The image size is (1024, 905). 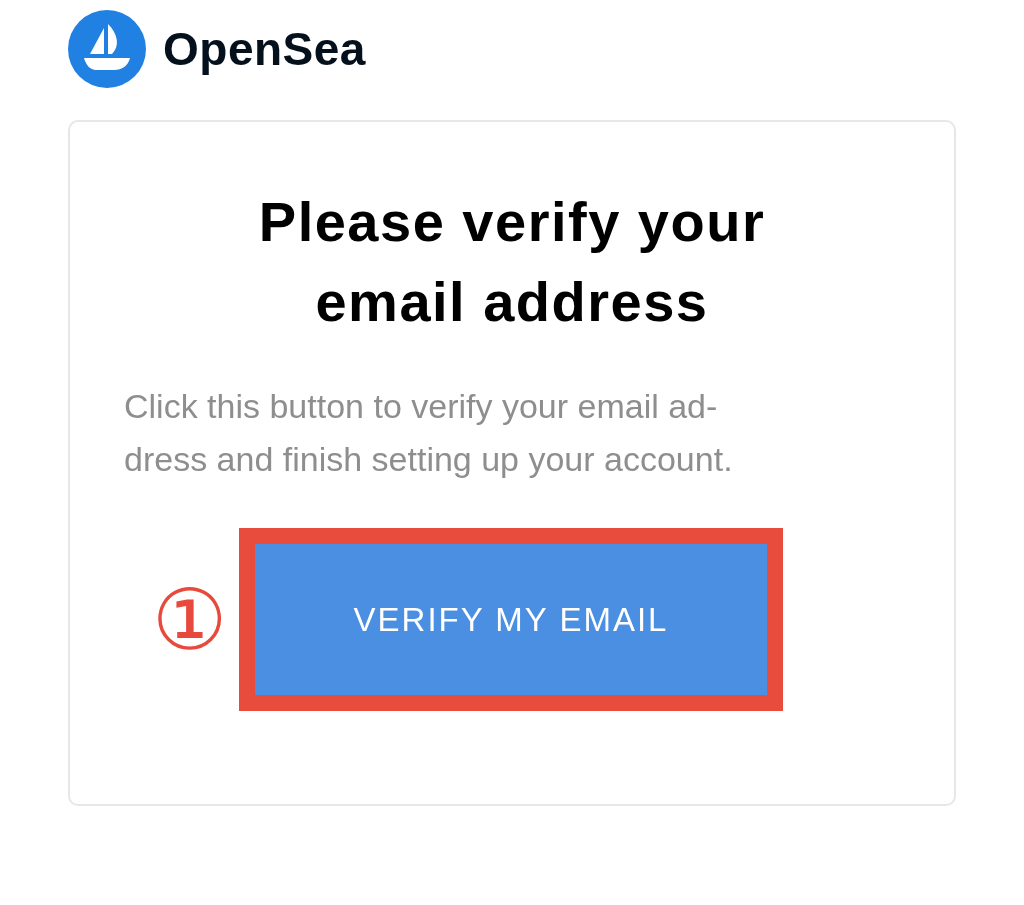 I want to click on ship-logo-icon, so click(x=107, y=49).